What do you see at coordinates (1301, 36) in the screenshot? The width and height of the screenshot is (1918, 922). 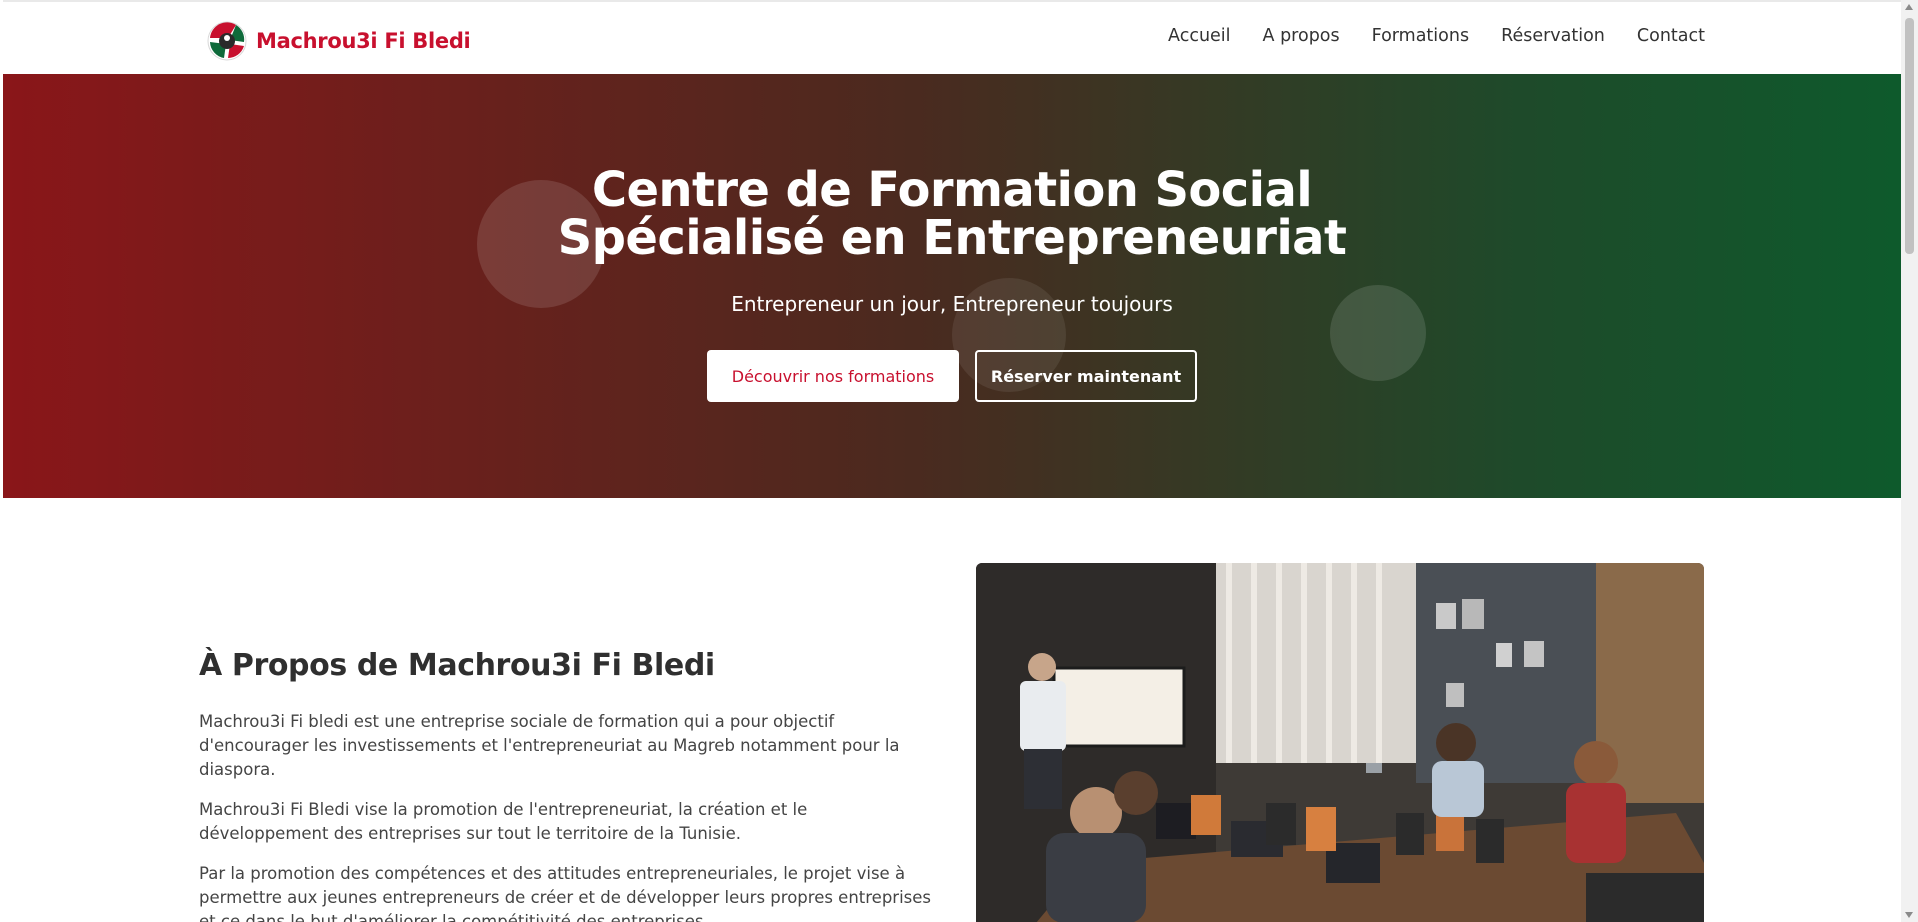 I see `nav-item-a-propos: A propos` at bounding box center [1301, 36].